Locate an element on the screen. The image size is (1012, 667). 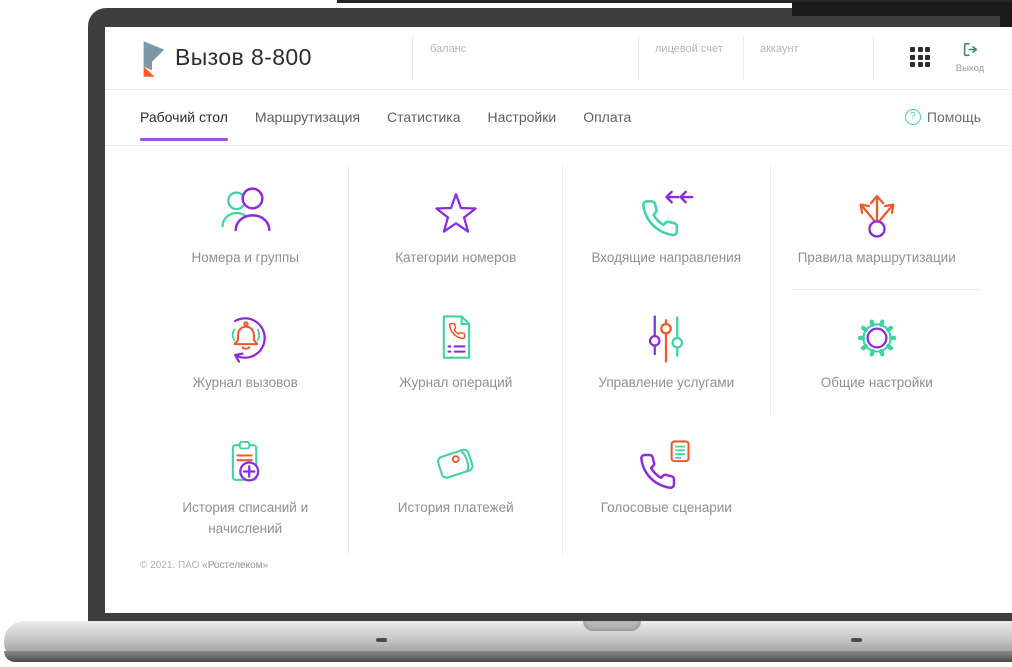
exit-button: Выход is located at coordinates (970, 57).